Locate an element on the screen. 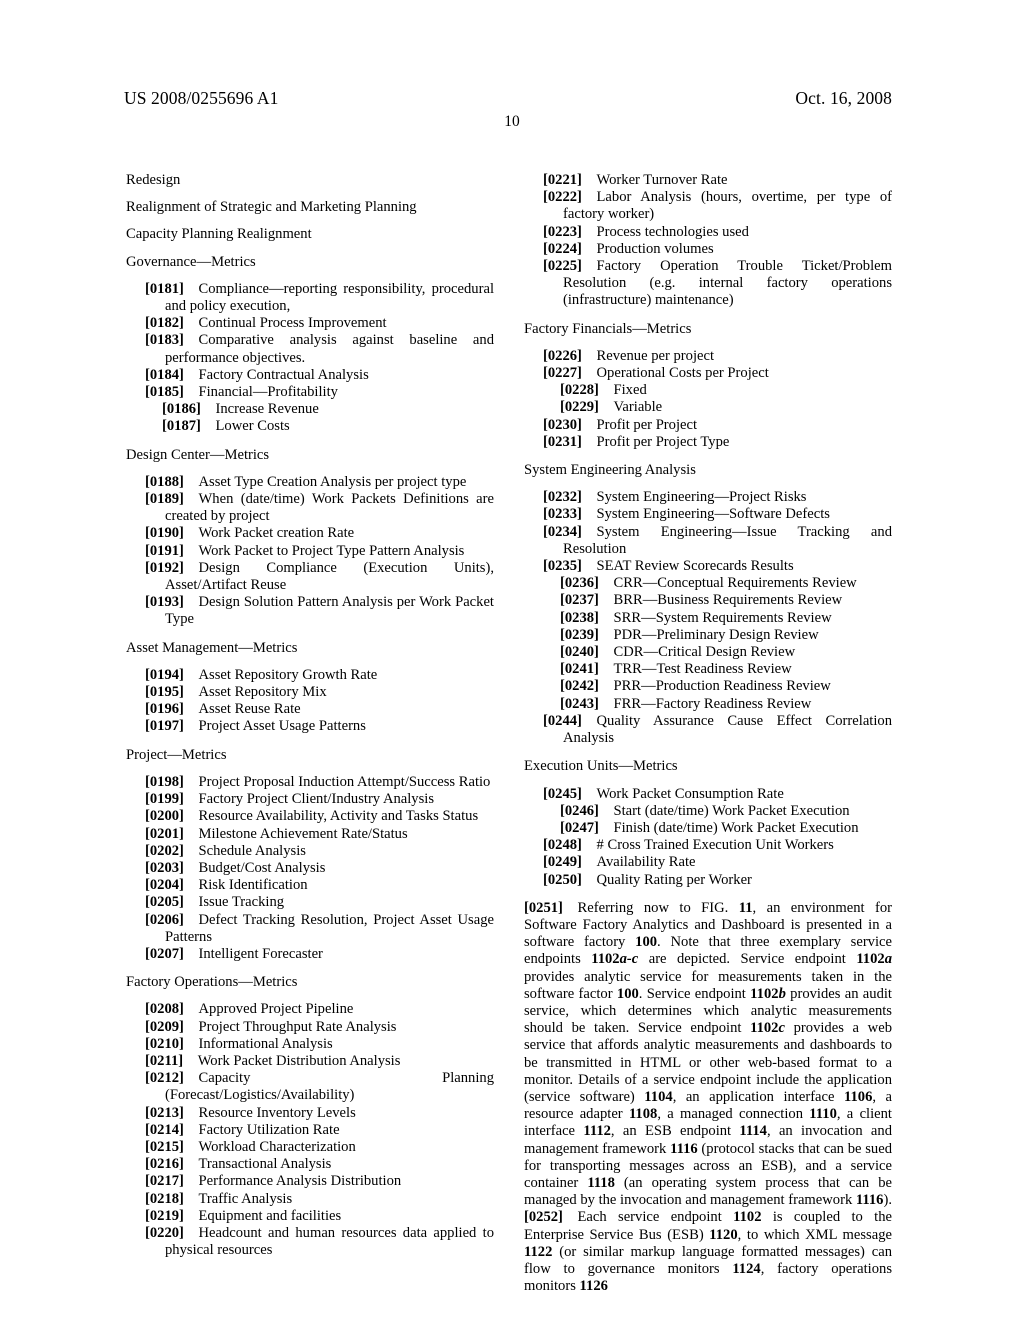 The height and width of the screenshot is (1320, 1024). paragraph-number: [0198] is located at coordinates (164, 781).